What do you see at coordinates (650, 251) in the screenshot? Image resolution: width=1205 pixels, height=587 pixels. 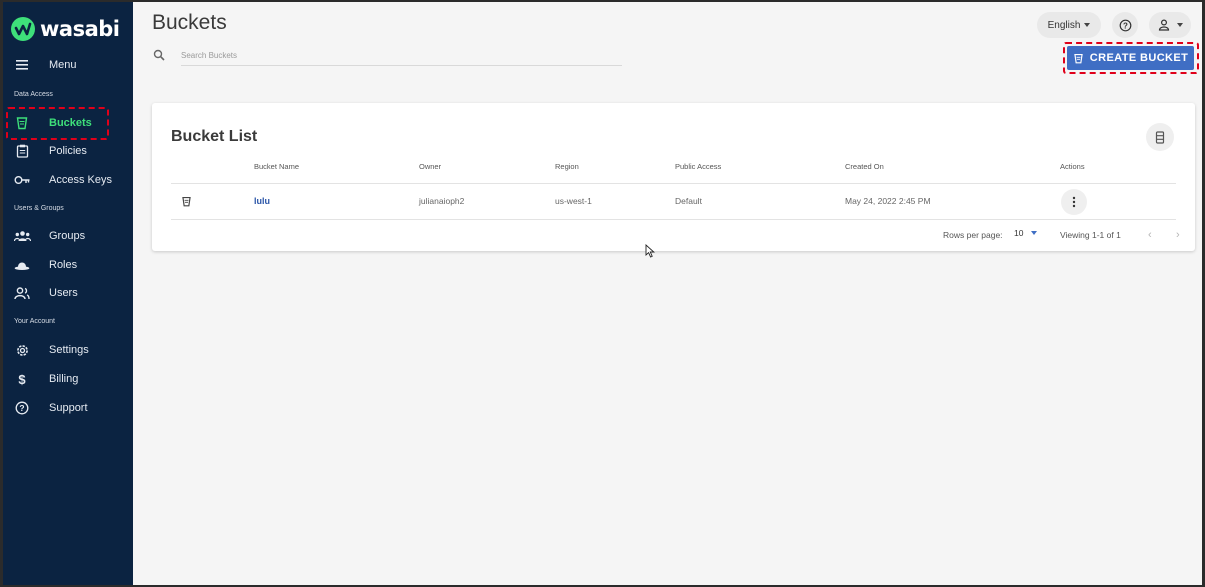 I see `mouse-cursor-icon` at bounding box center [650, 251].